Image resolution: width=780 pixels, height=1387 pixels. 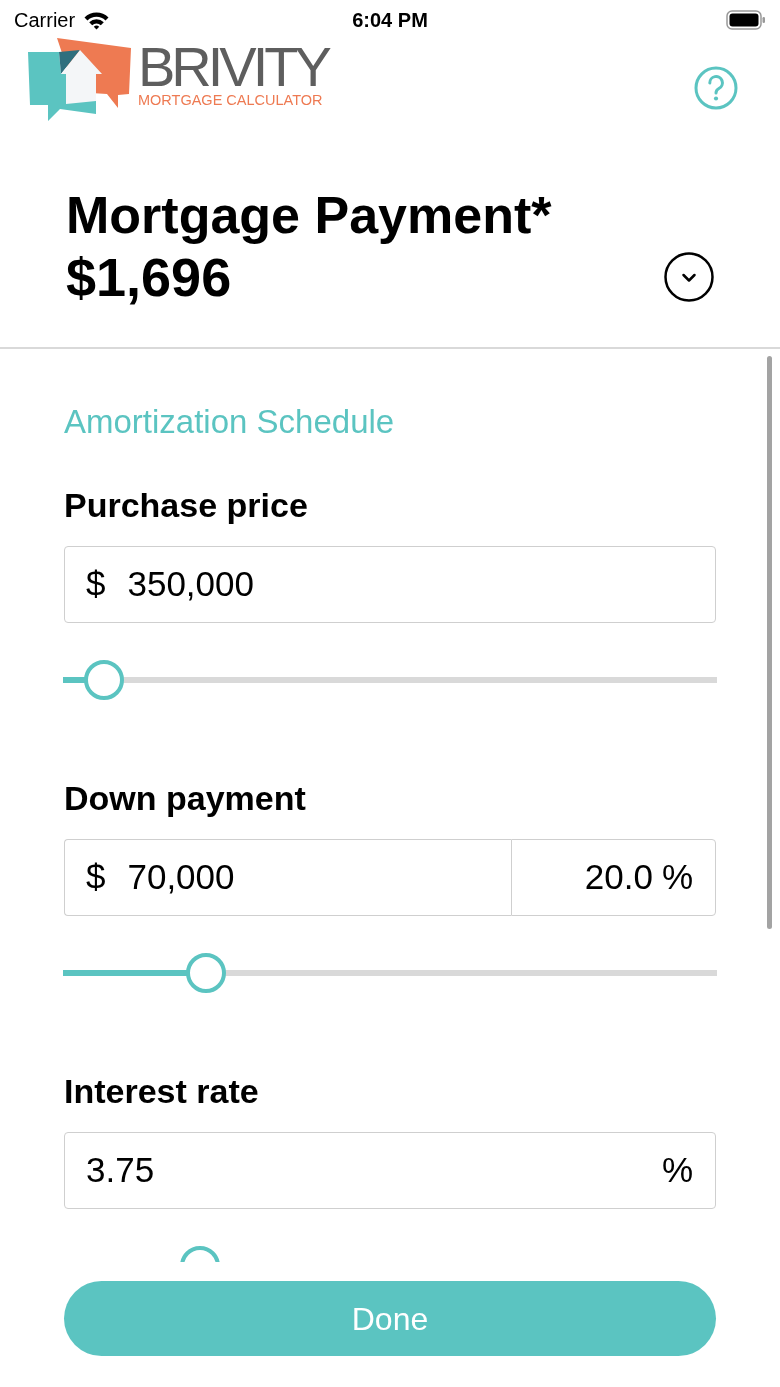 What do you see at coordinates (390, 1170) in the screenshot?
I see `input-field: 3.75 %` at bounding box center [390, 1170].